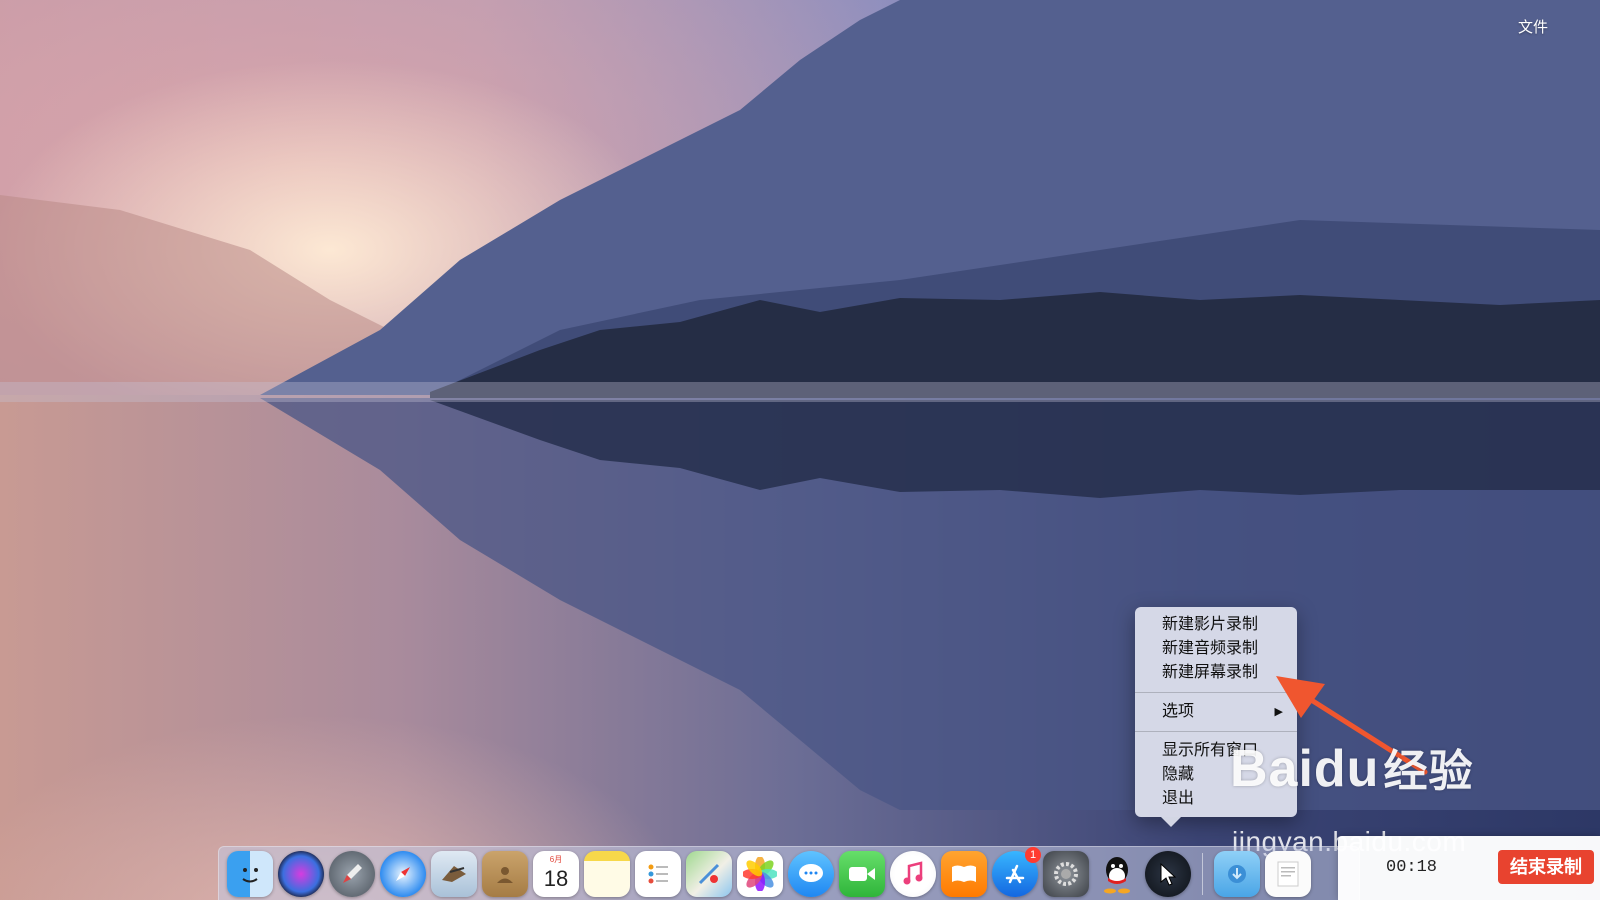  I want to click on system-preferences-icon, so click(1066, 873).